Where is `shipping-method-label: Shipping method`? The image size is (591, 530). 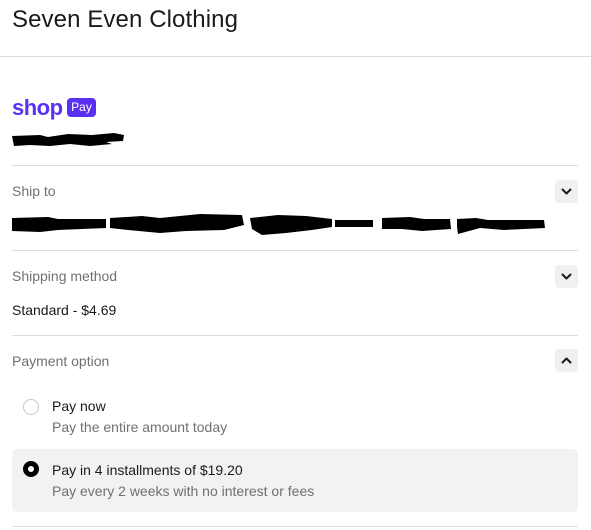 shipping-method-label: Shipping method is located at coordinates (65, 276).